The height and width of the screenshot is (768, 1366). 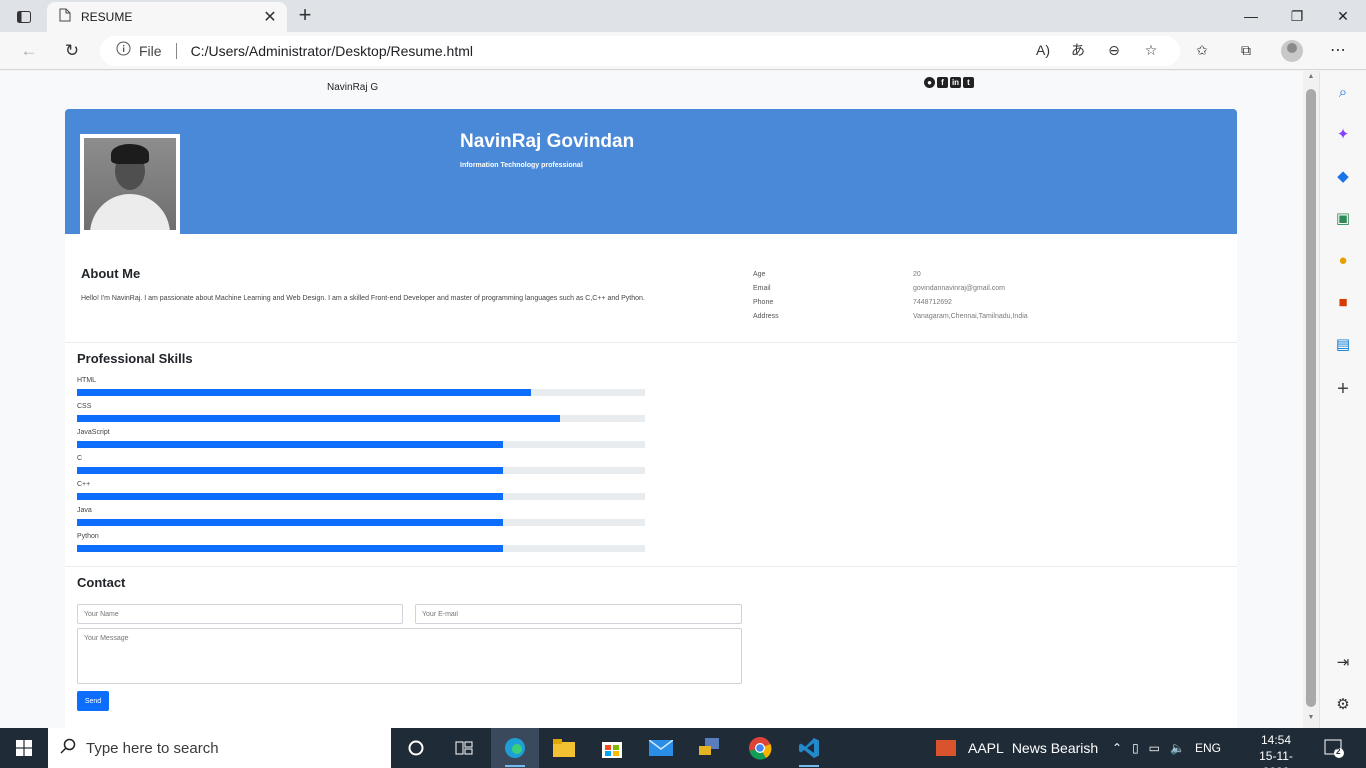 What do you see at coordinates (84, 510) in the screenshot?
I see `skill-label: Java` at bounding box center [84, 510].